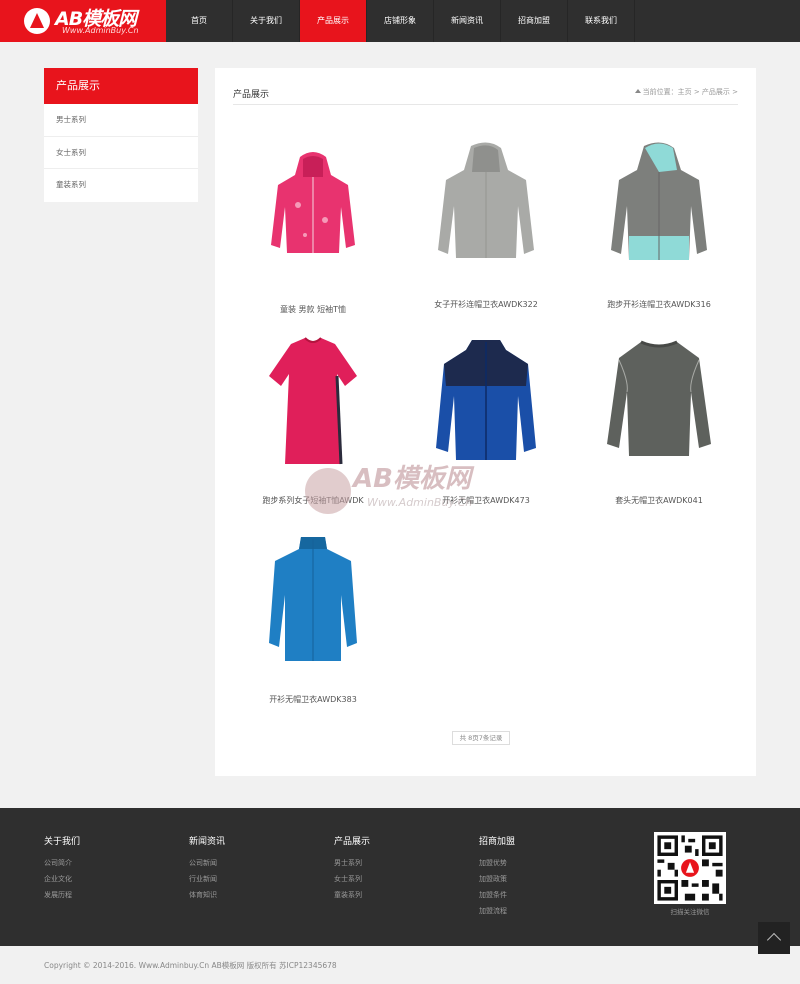  Describe the element at coordinates (207, 863) in the screenshot. I see `footer-link: 公司新闻` at that location.